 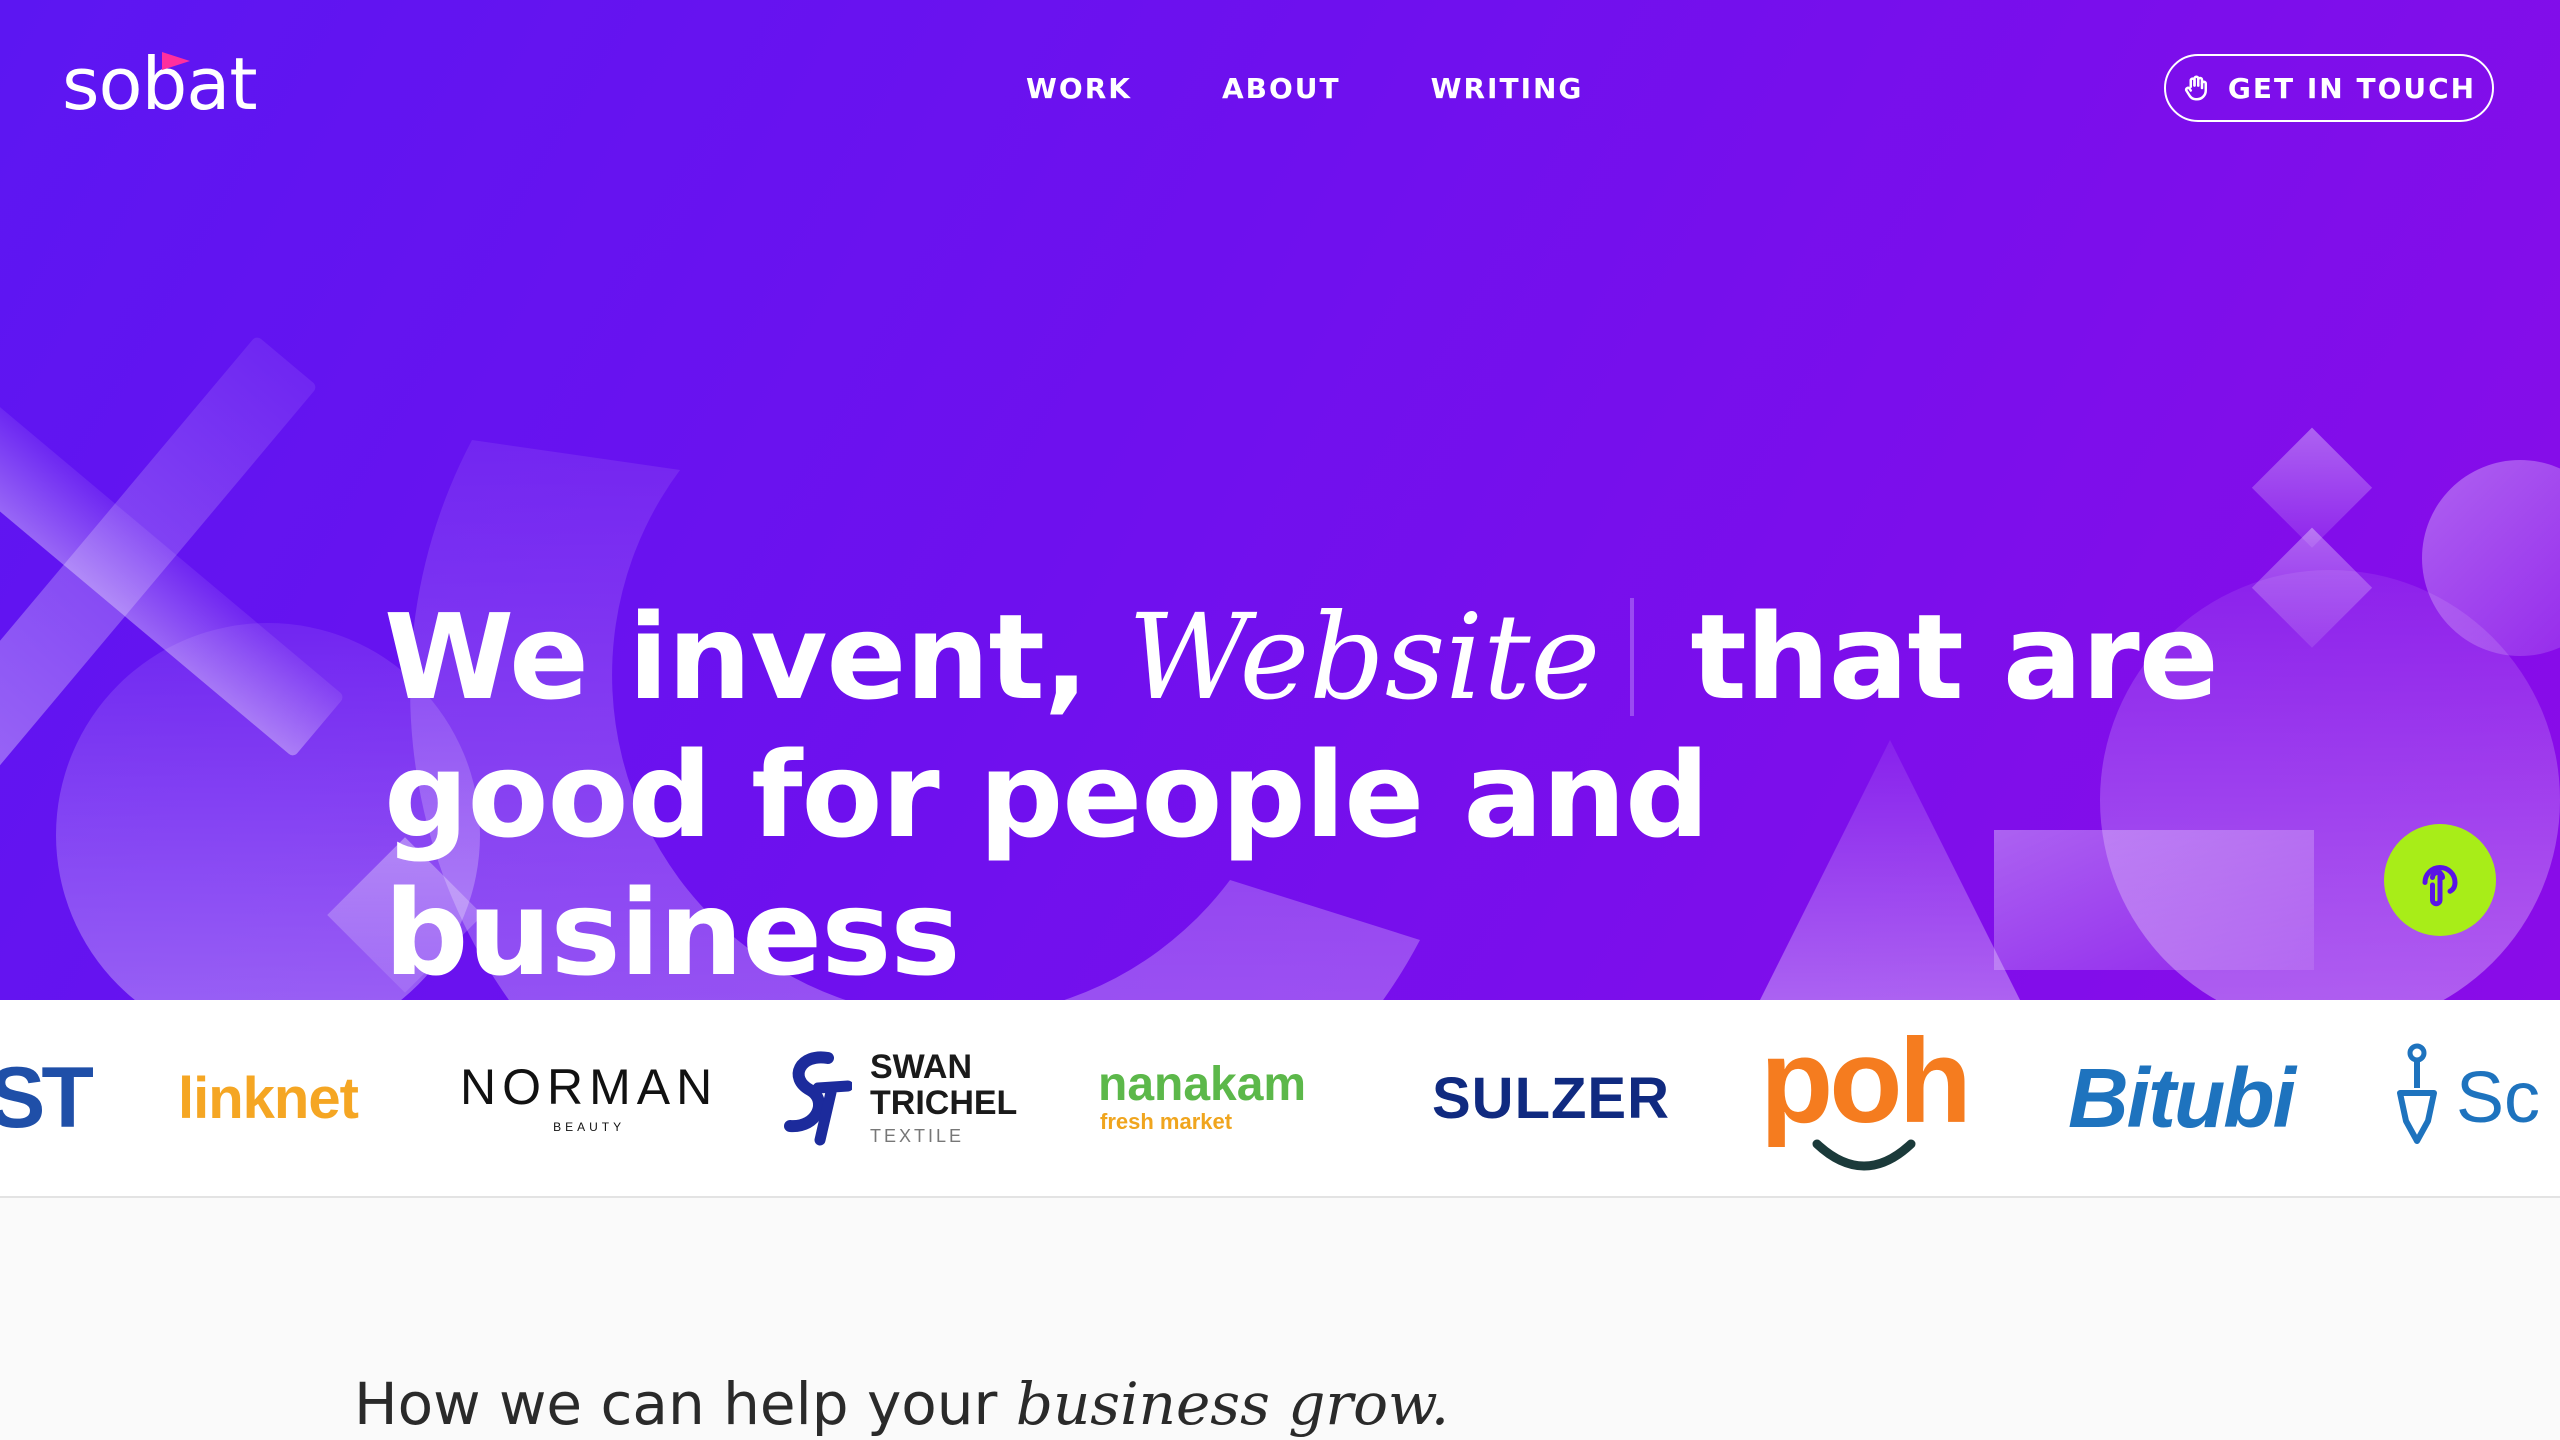 I want to click on hand-wave-icon, so click(x=2195, y=88).